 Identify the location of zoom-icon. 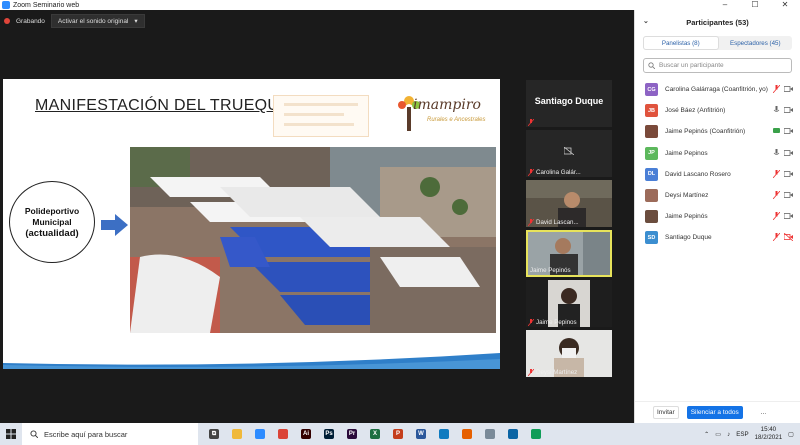
(260, 434).